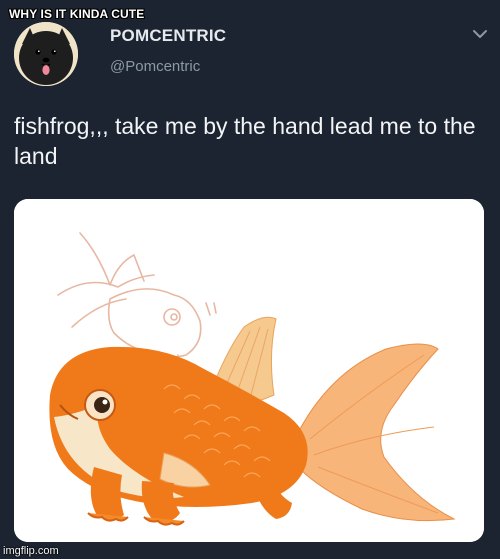  Describe the element at coordinates (480, 34) in the screenshot. I see `chevron-down-icon` at that location.